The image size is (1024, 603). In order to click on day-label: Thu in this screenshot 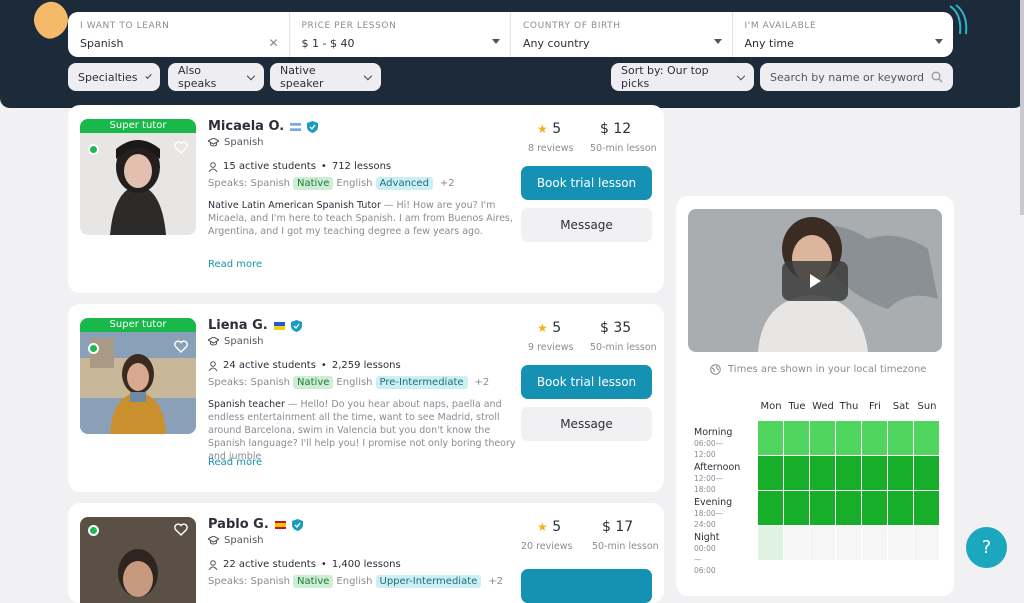, I will do `click(849, 406)`.